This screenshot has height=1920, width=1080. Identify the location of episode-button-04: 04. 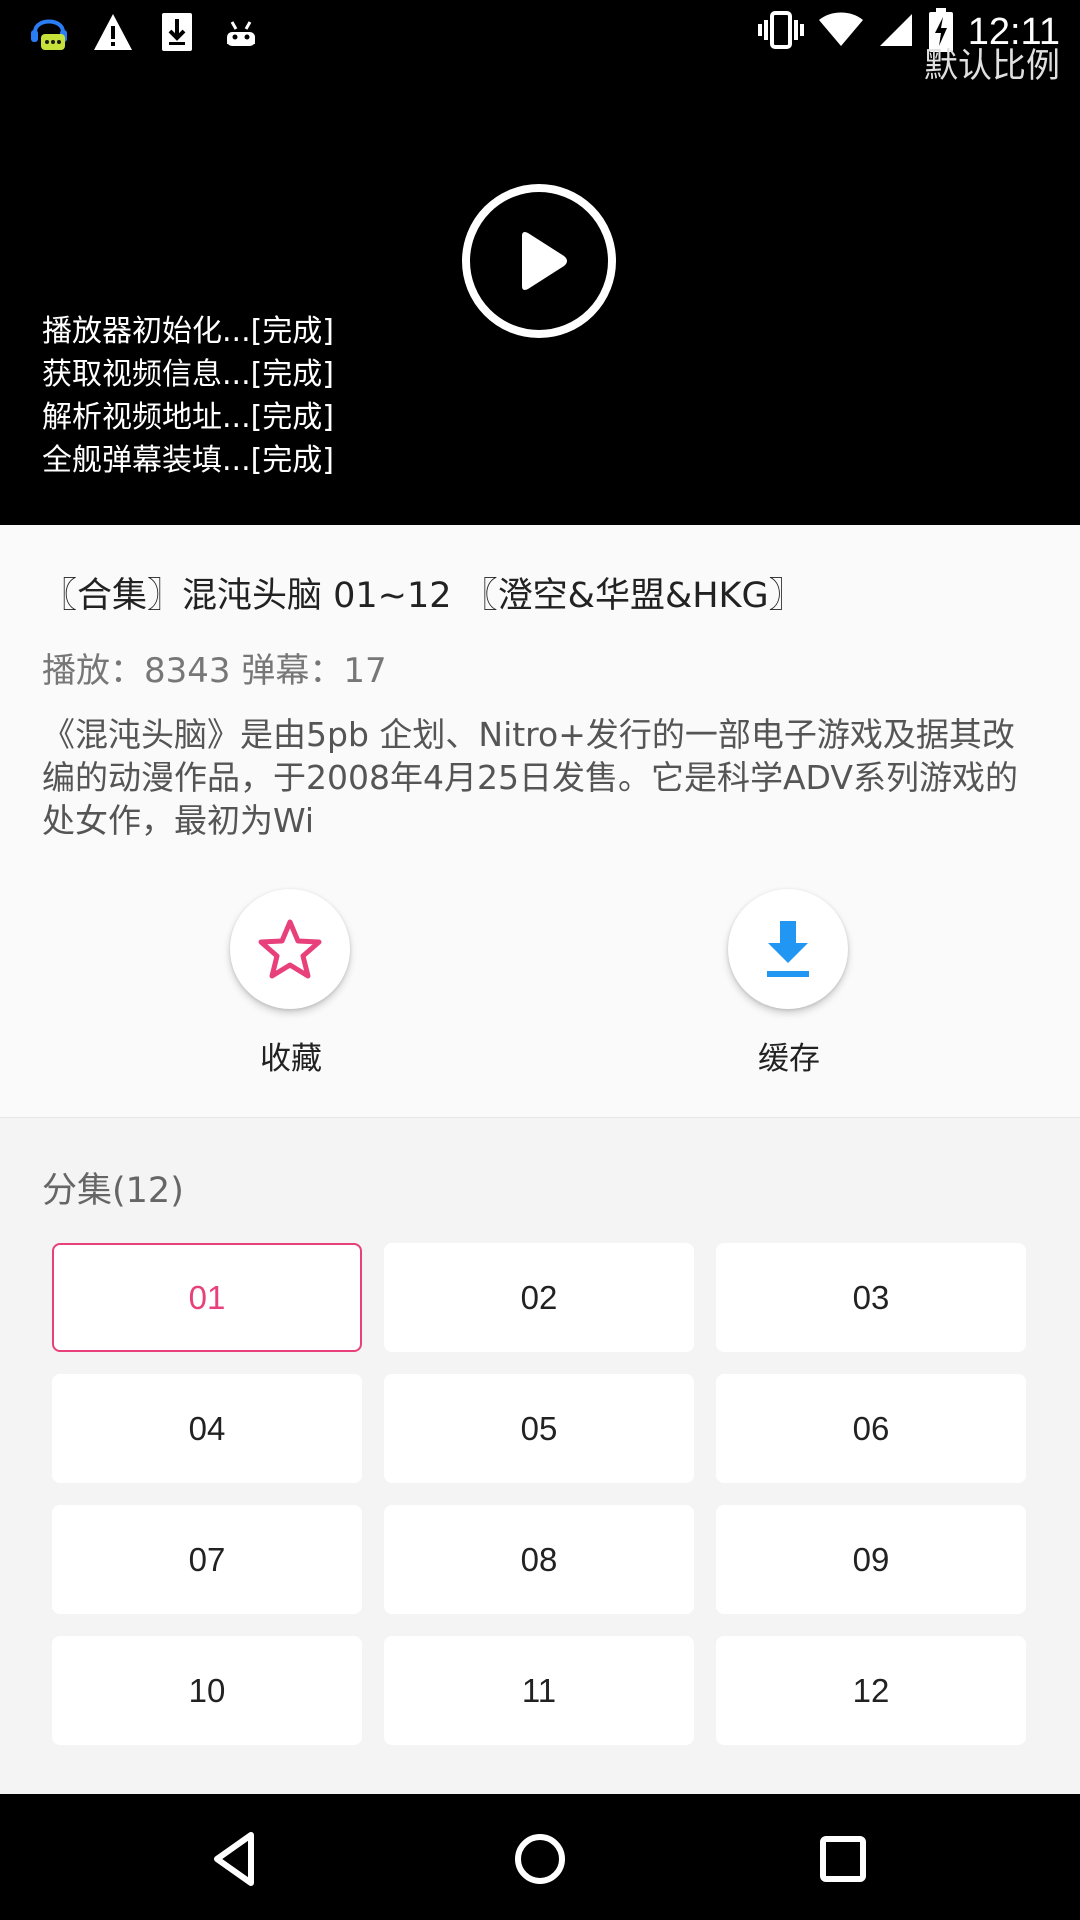
(207, 1428).